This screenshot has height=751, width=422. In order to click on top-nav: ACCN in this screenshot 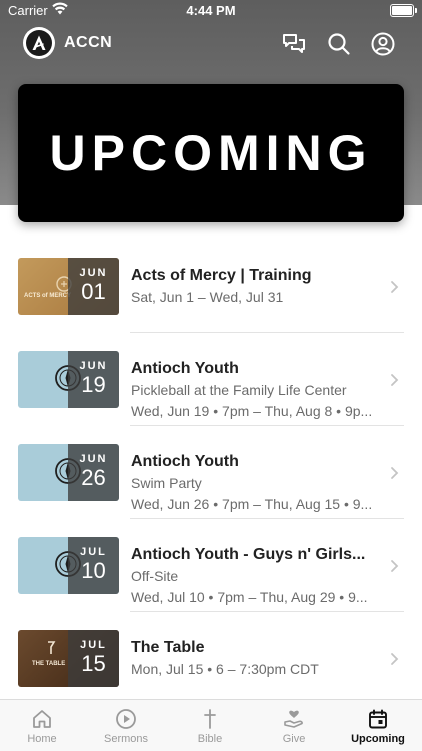, I will do `click(211, 44)`.